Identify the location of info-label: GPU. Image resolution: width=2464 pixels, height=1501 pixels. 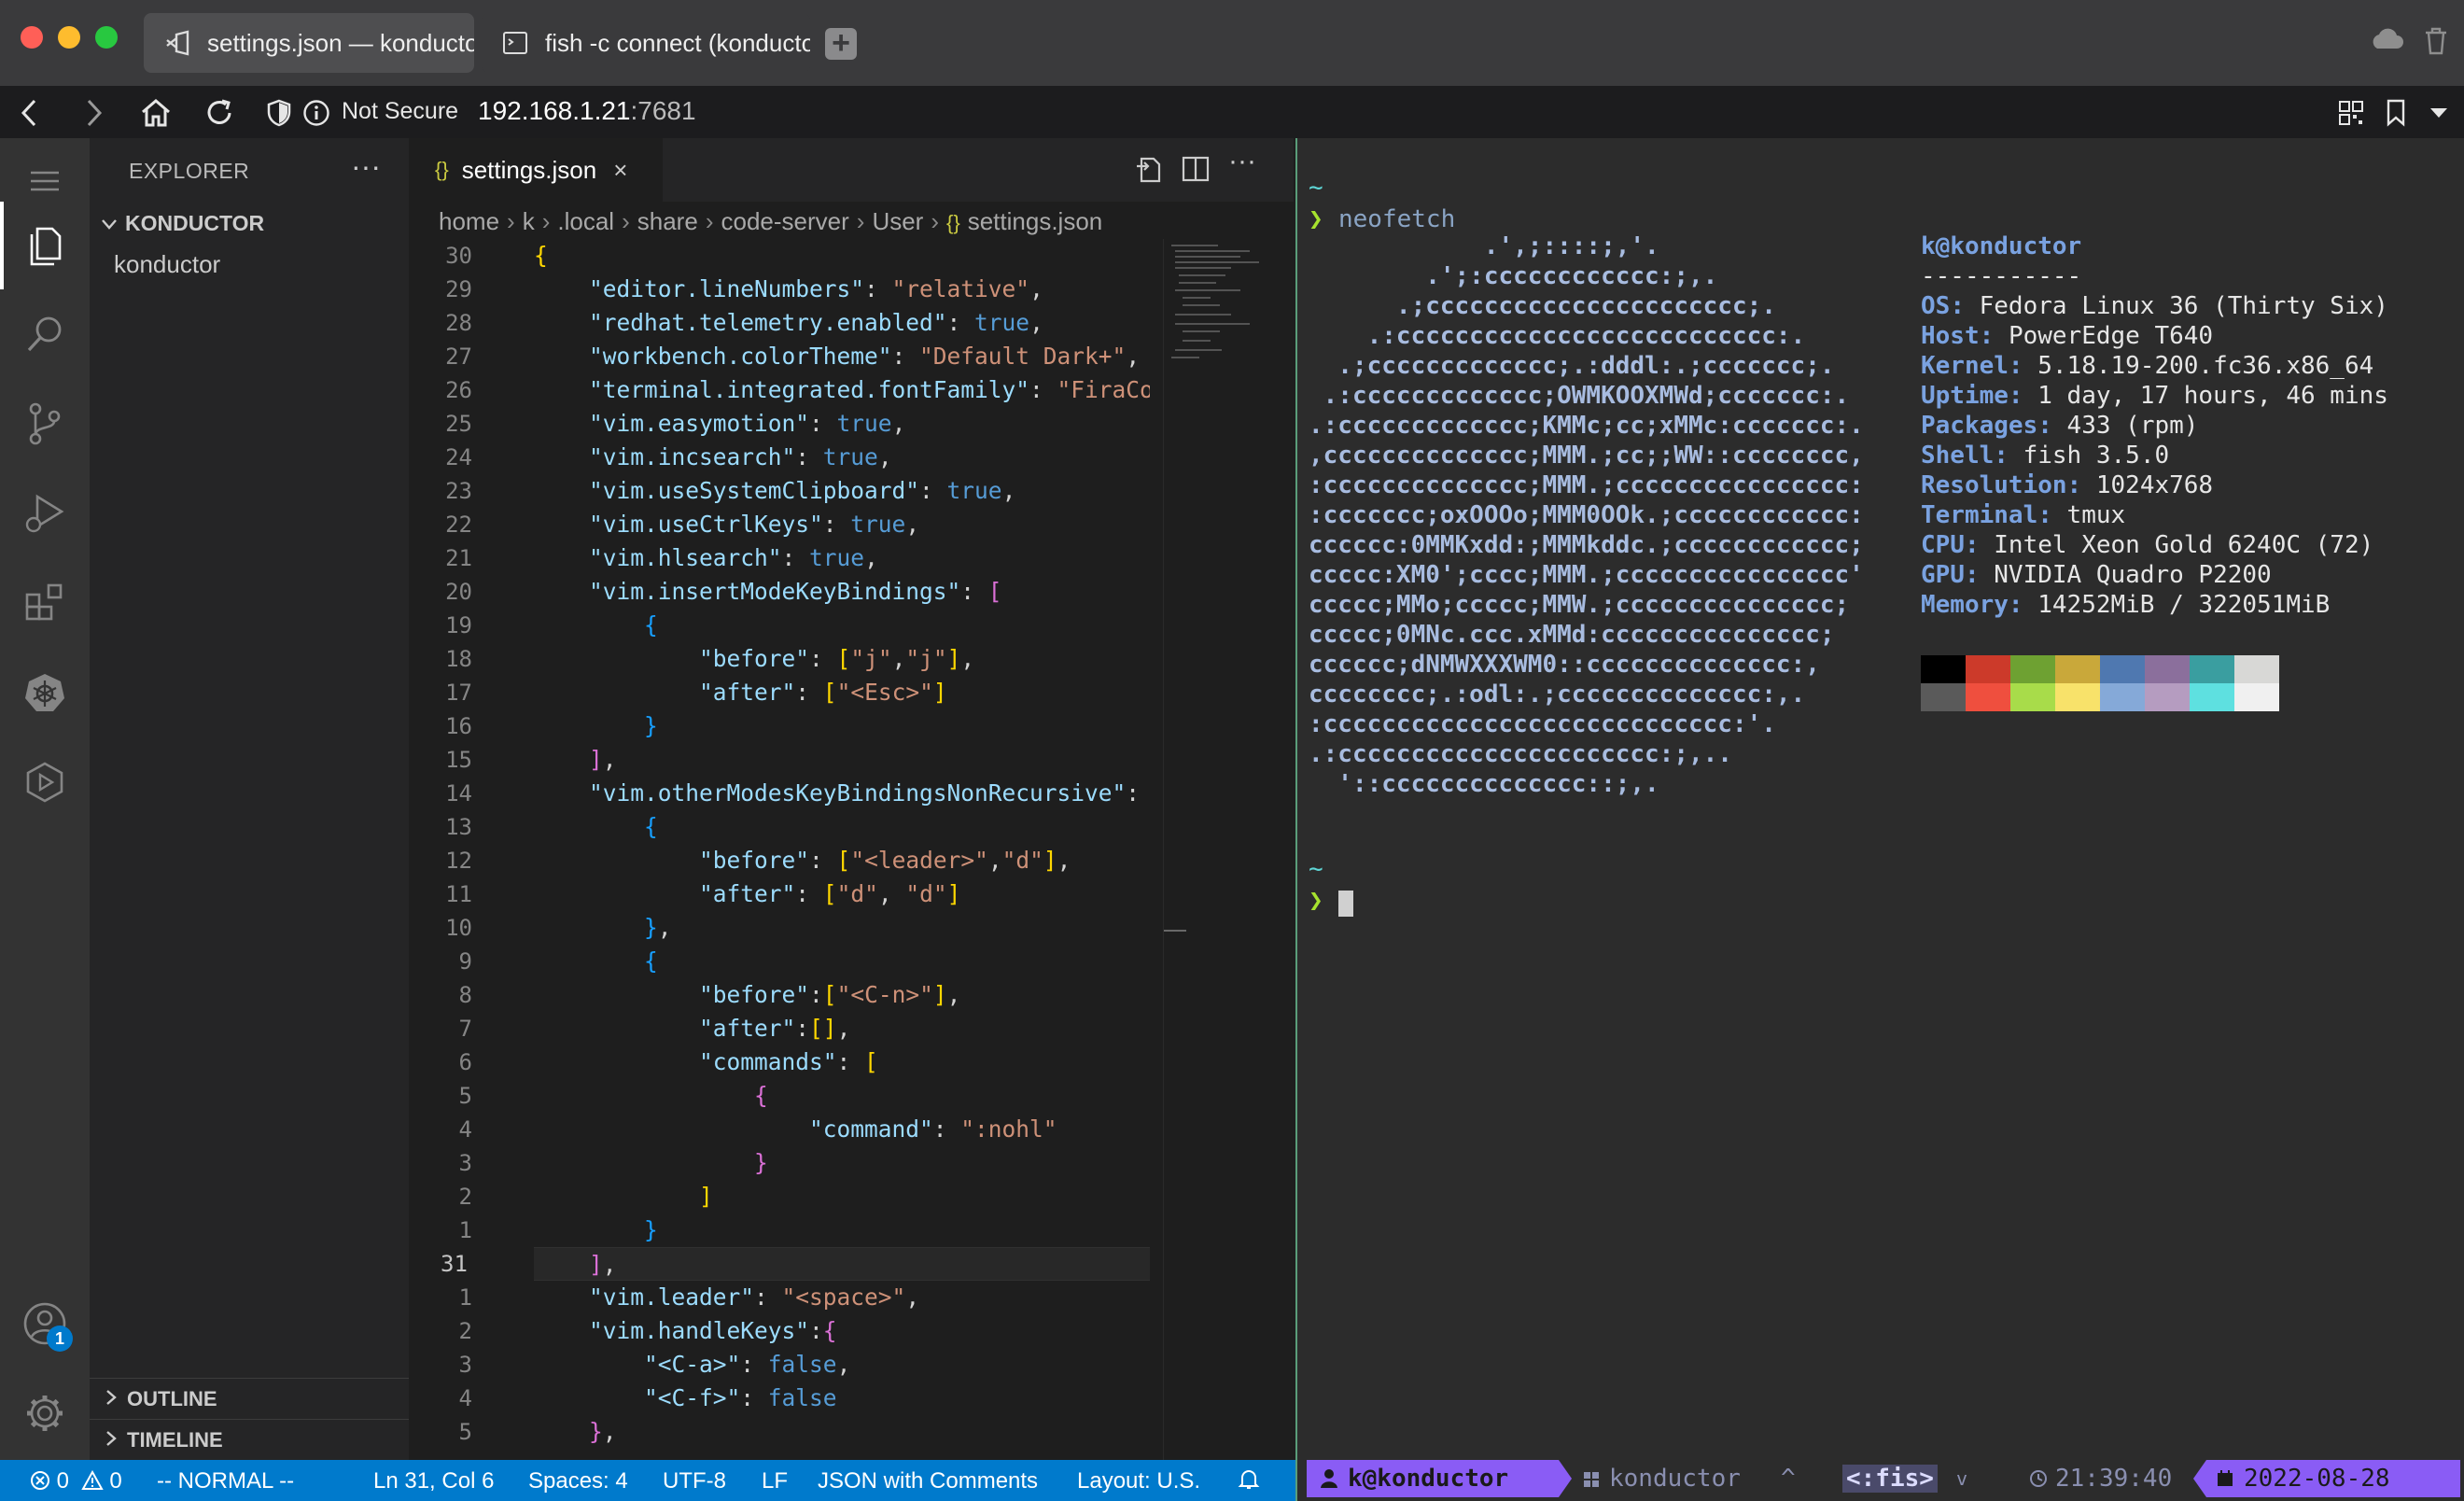
(1943, 575).